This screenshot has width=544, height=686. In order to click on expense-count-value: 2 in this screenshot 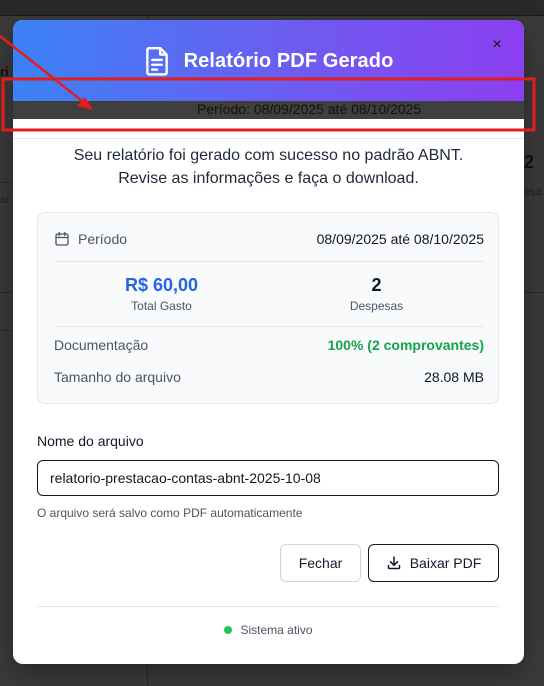, I will do `click(376, 285)`.